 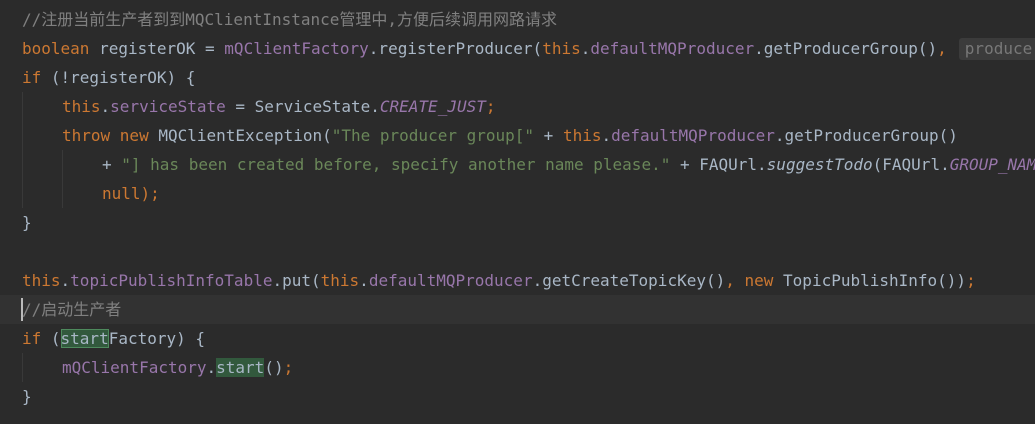 I want to click on code-token: registerOK =, so click(x=157, y=48).